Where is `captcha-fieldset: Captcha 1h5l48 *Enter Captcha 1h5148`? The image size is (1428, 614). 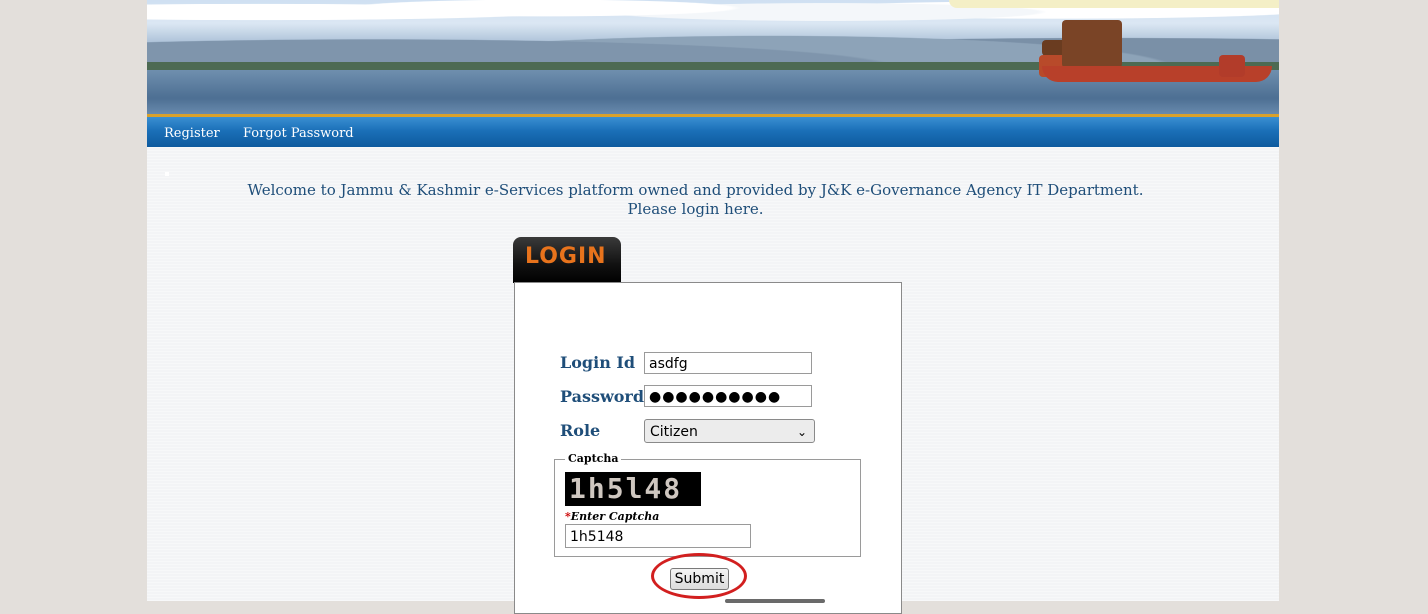
captcha-fieldset: Captcha 1h5l48 *Enter Captcha 1h5148 is located at coordinates (707, 504).